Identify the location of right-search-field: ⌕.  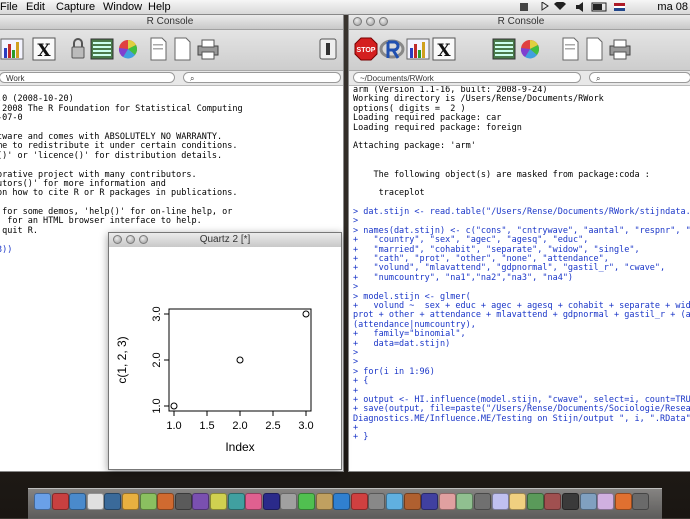
(639, 77).